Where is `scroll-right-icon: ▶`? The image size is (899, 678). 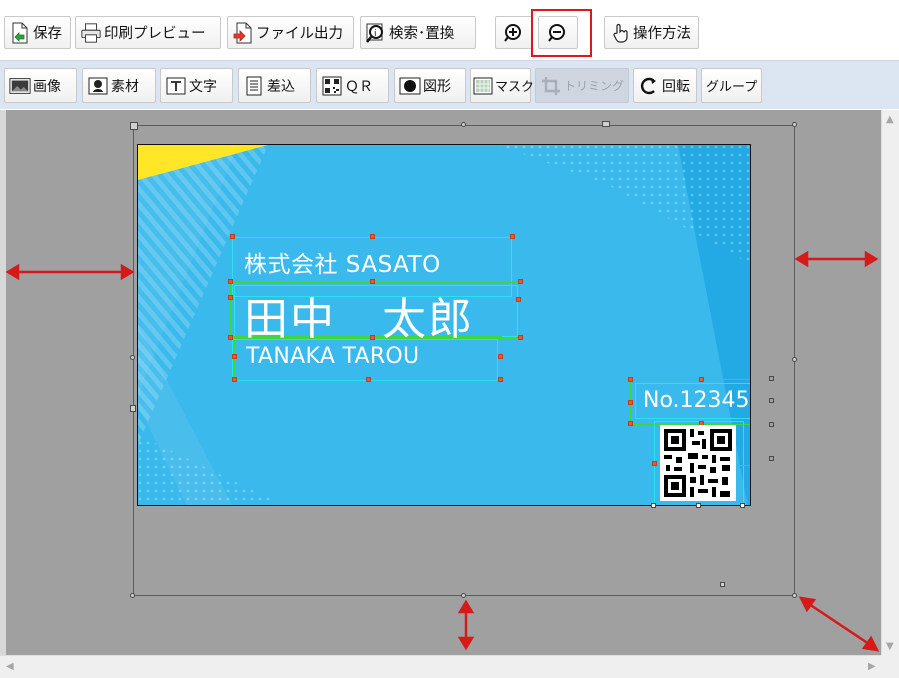
scroll-right-icon: ▶ is located at coordinates (872, 667).